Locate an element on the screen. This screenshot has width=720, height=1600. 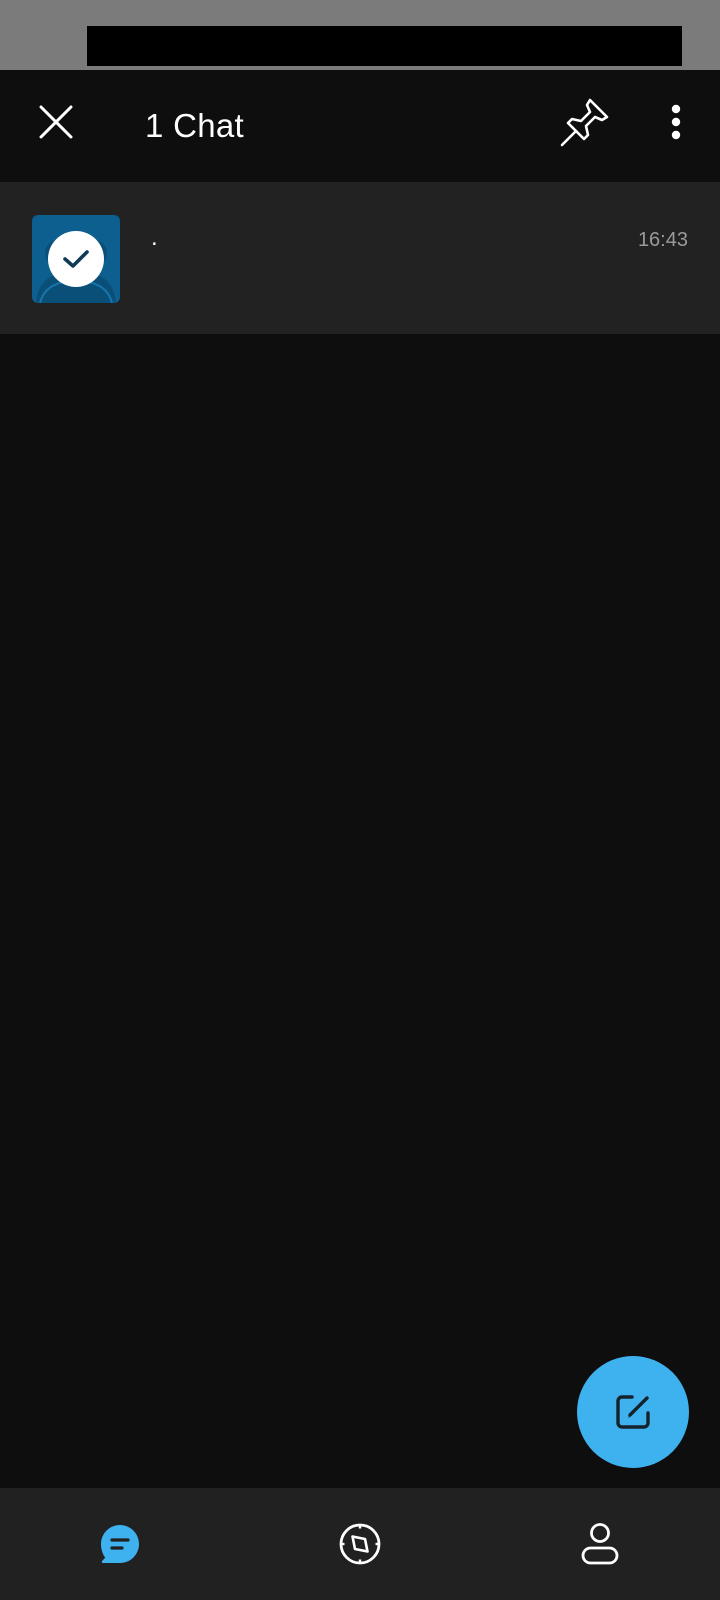
pin-button is located at coordinates (585, 122).